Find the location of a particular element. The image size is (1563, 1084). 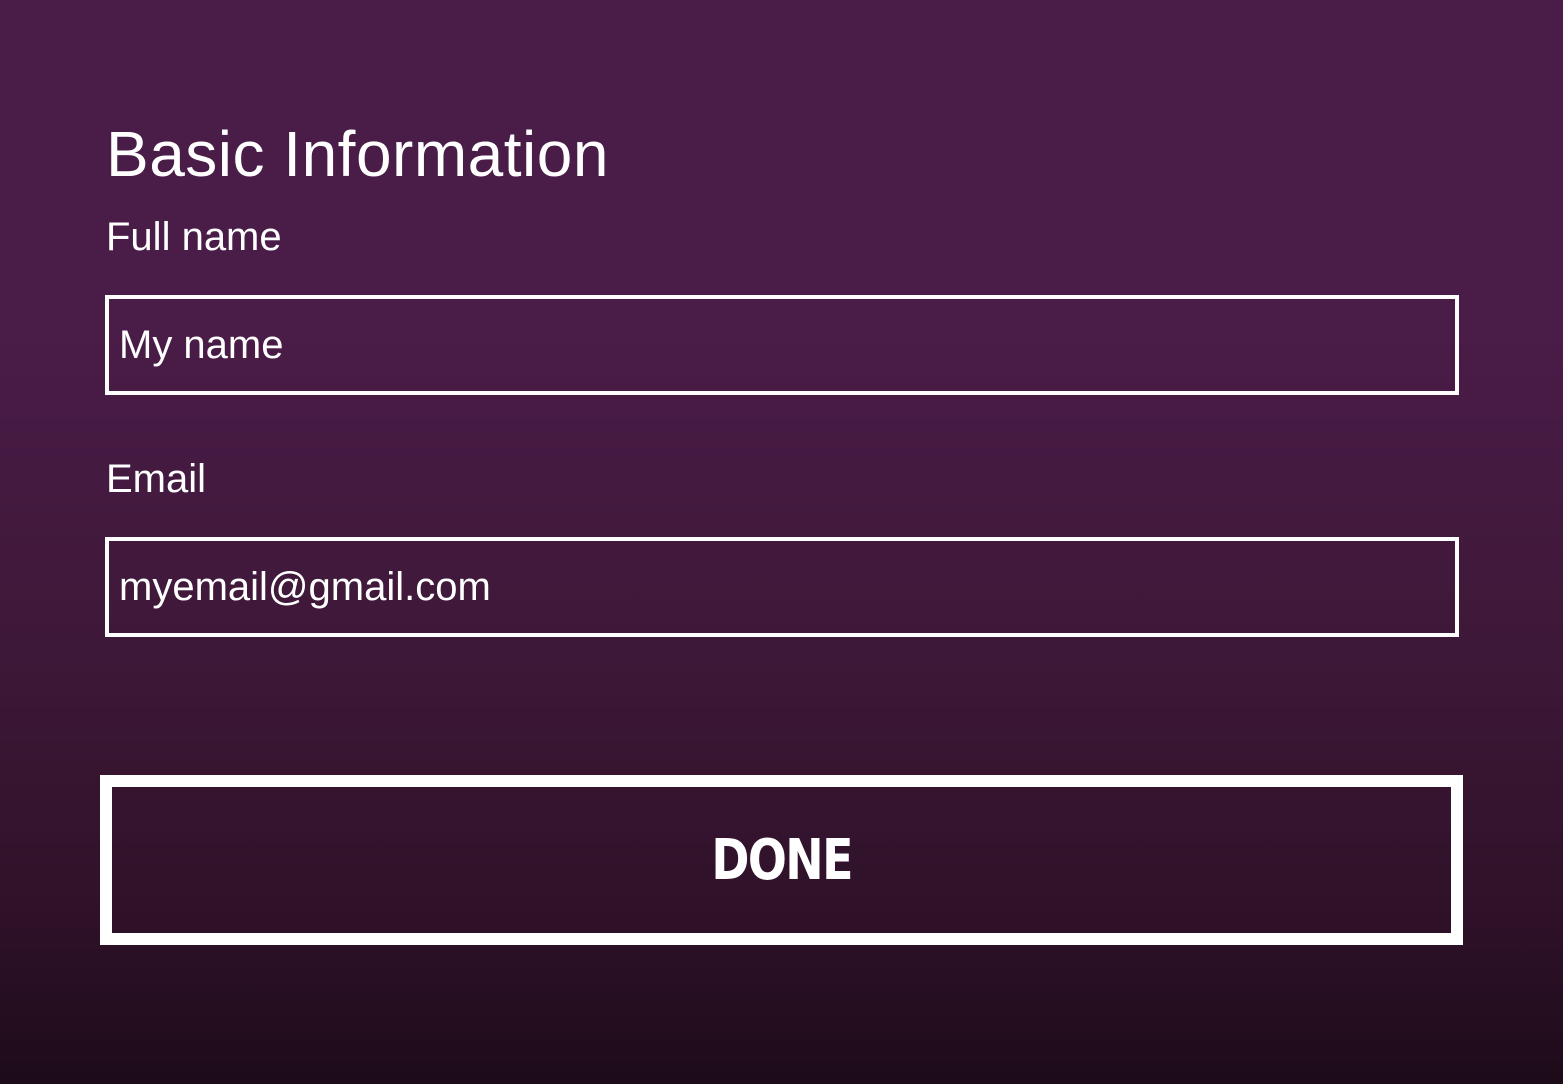

full-name-label: Full name is located at coordinates (194, 237).